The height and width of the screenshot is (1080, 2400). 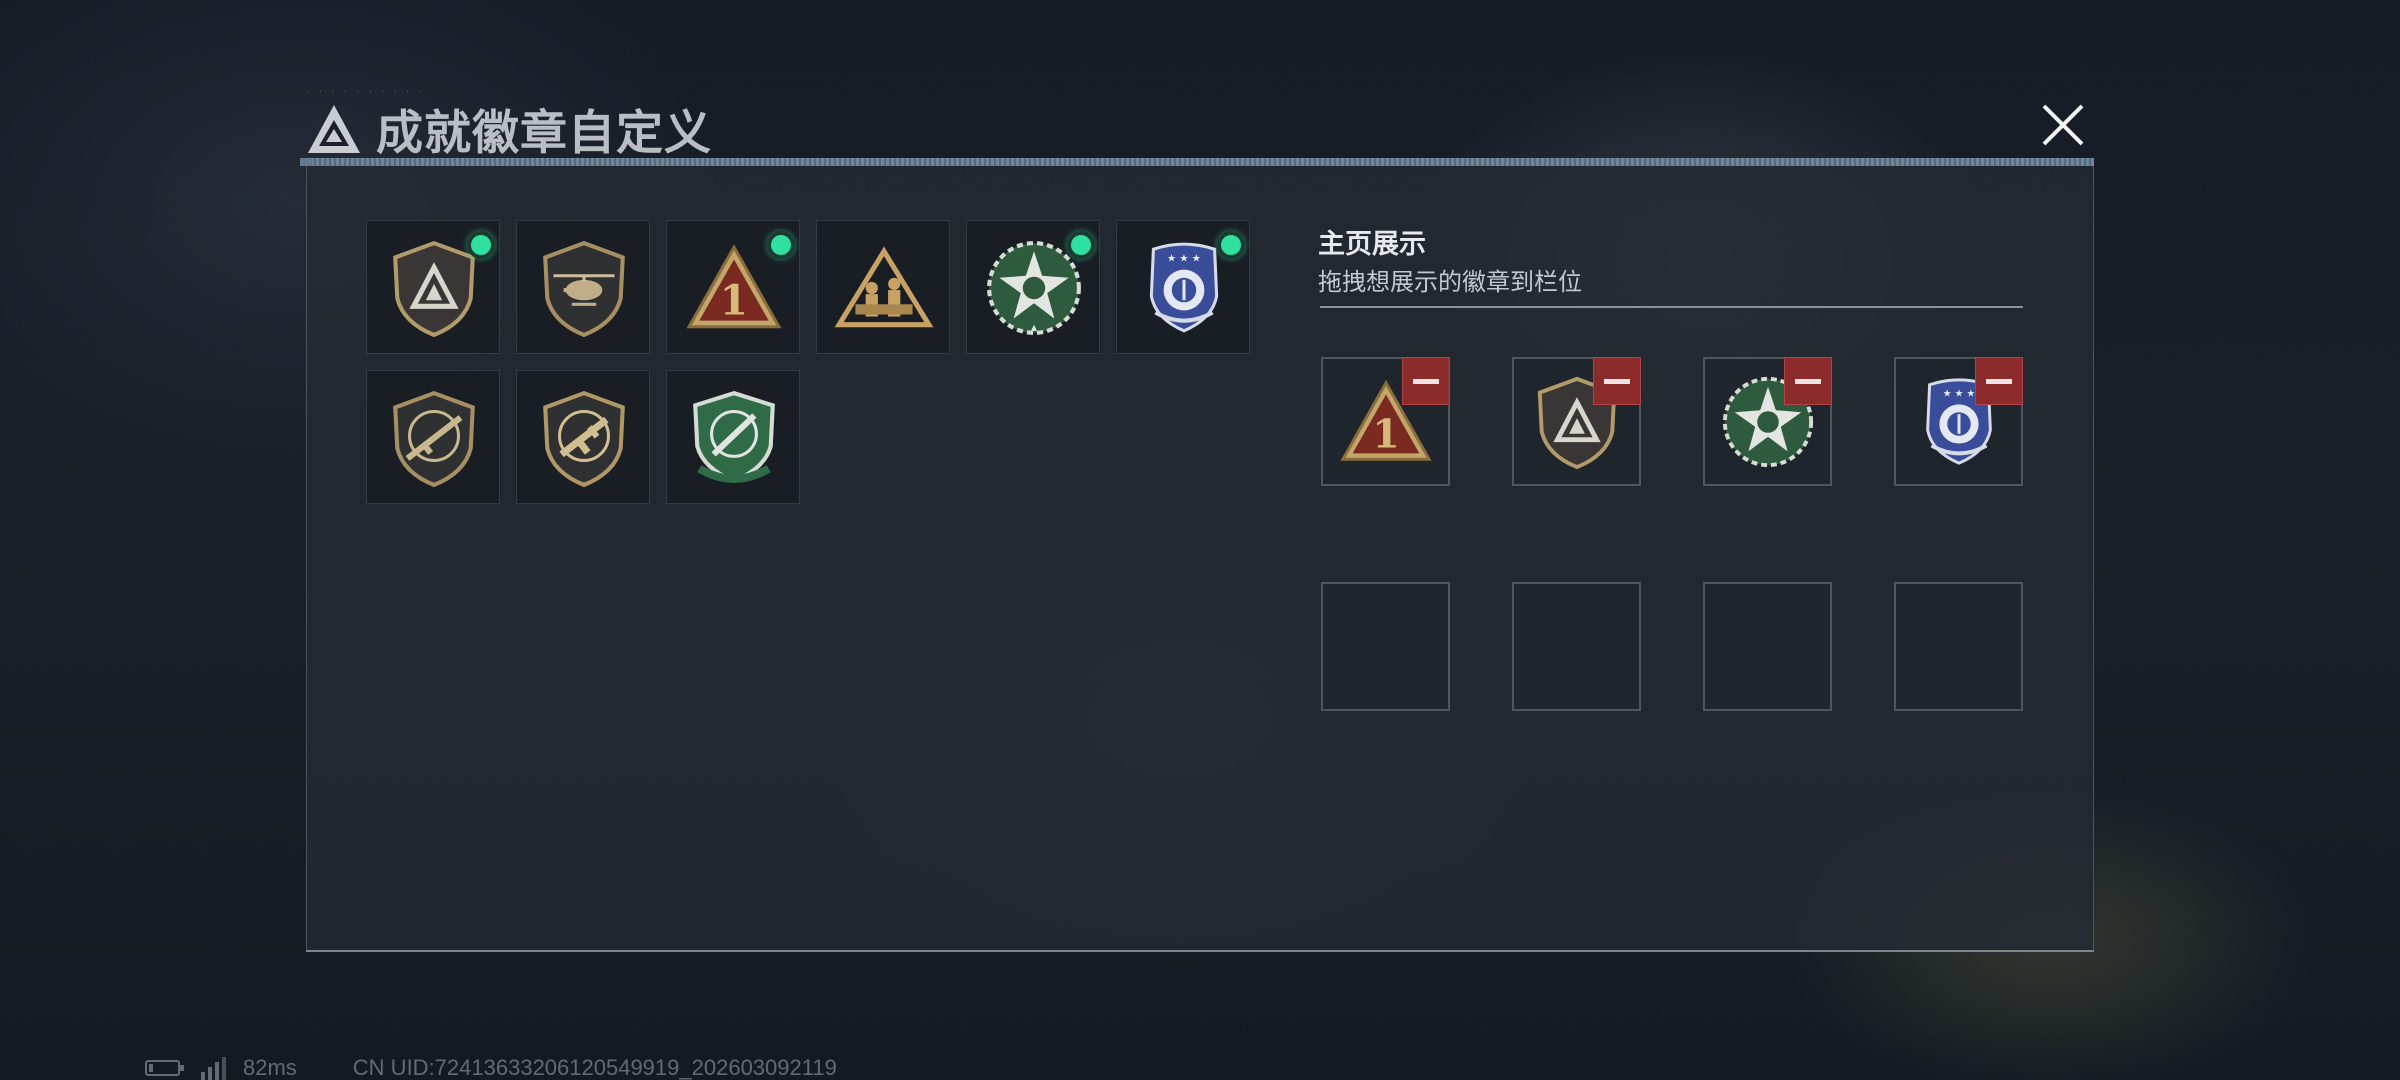 What do you see at coordinates (544, 133) in the screenshot?
I see `page-title: 成就徽章自定义` at bounding box center [544, 133].